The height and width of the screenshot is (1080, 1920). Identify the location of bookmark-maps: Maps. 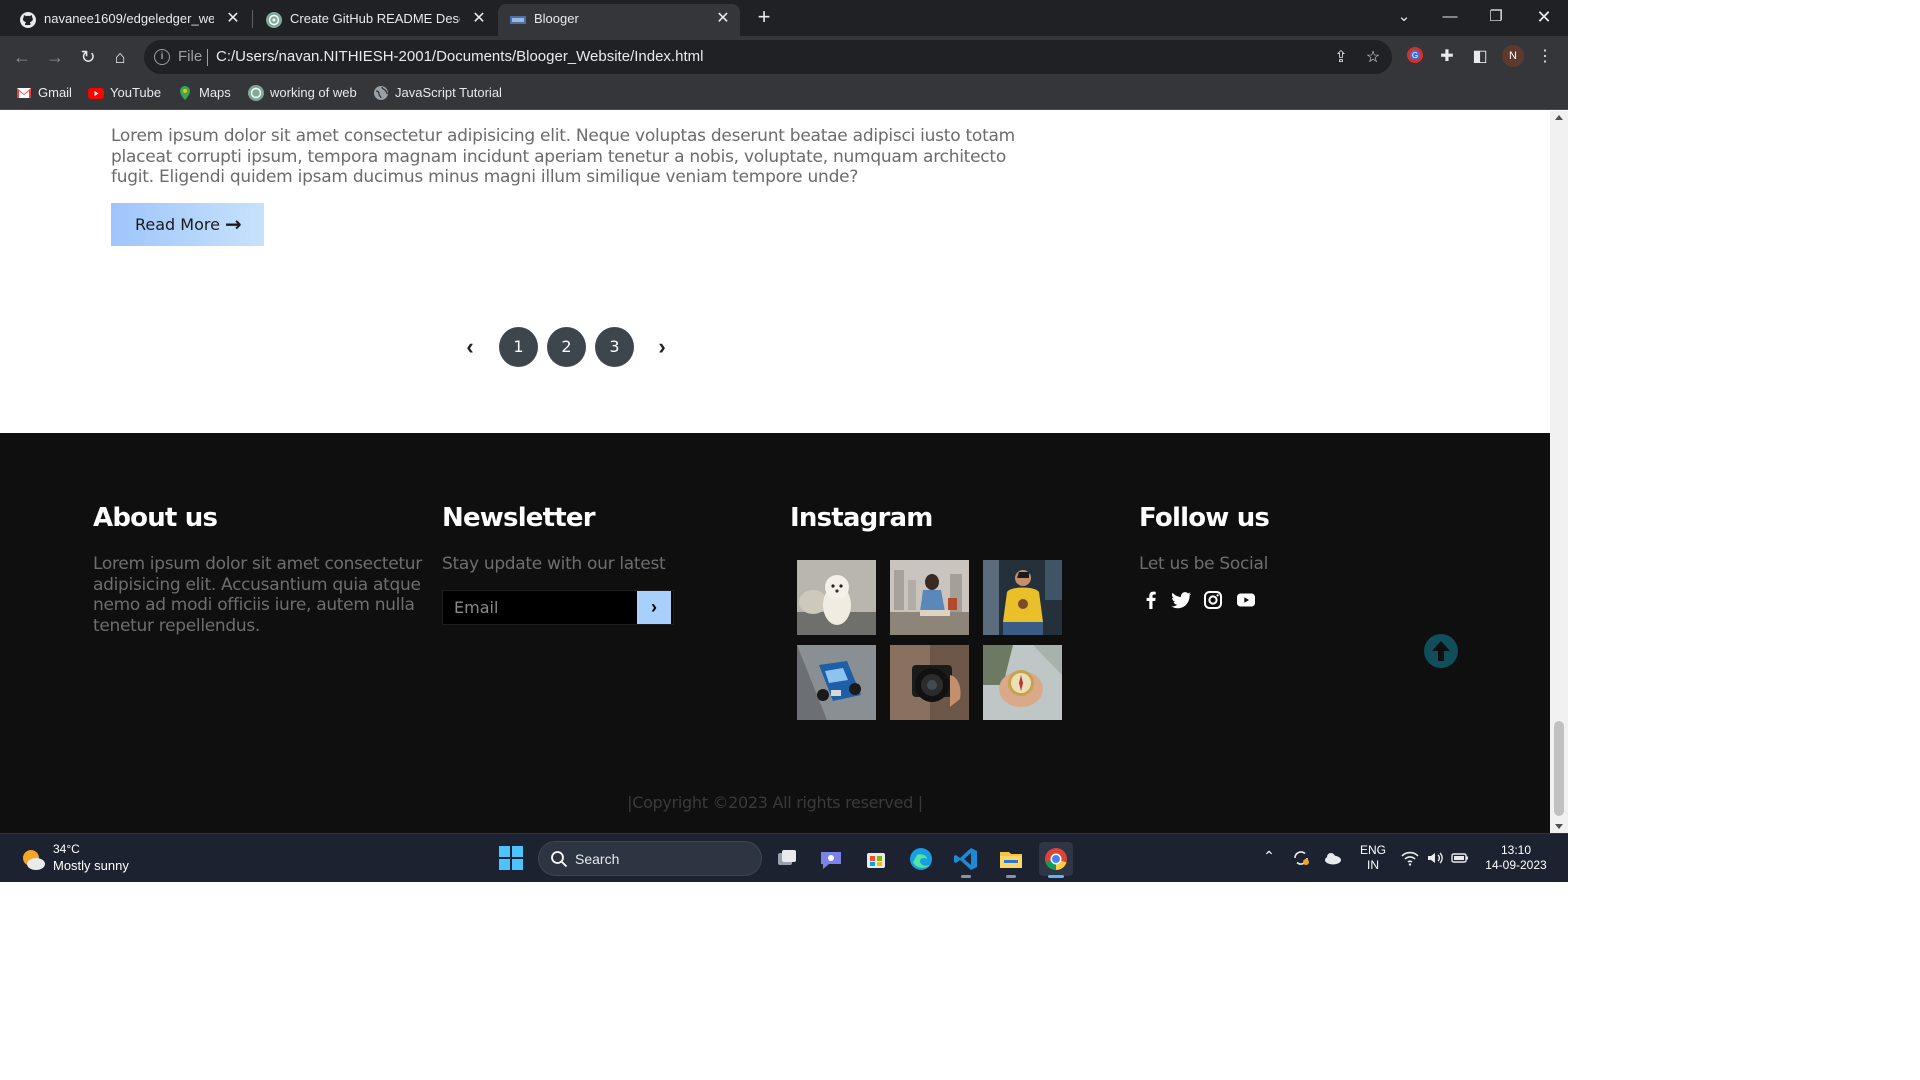
(204, 94).